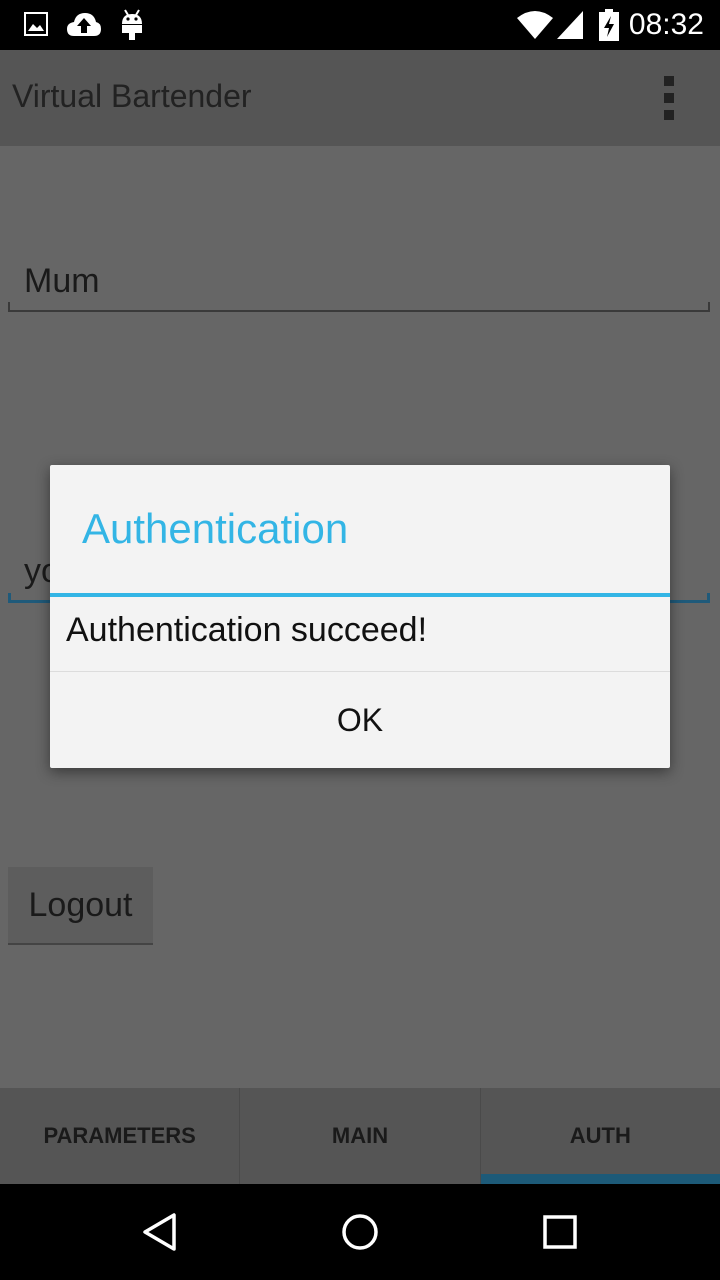  I want to click on overflow-menu-icon, so click(669, 98).